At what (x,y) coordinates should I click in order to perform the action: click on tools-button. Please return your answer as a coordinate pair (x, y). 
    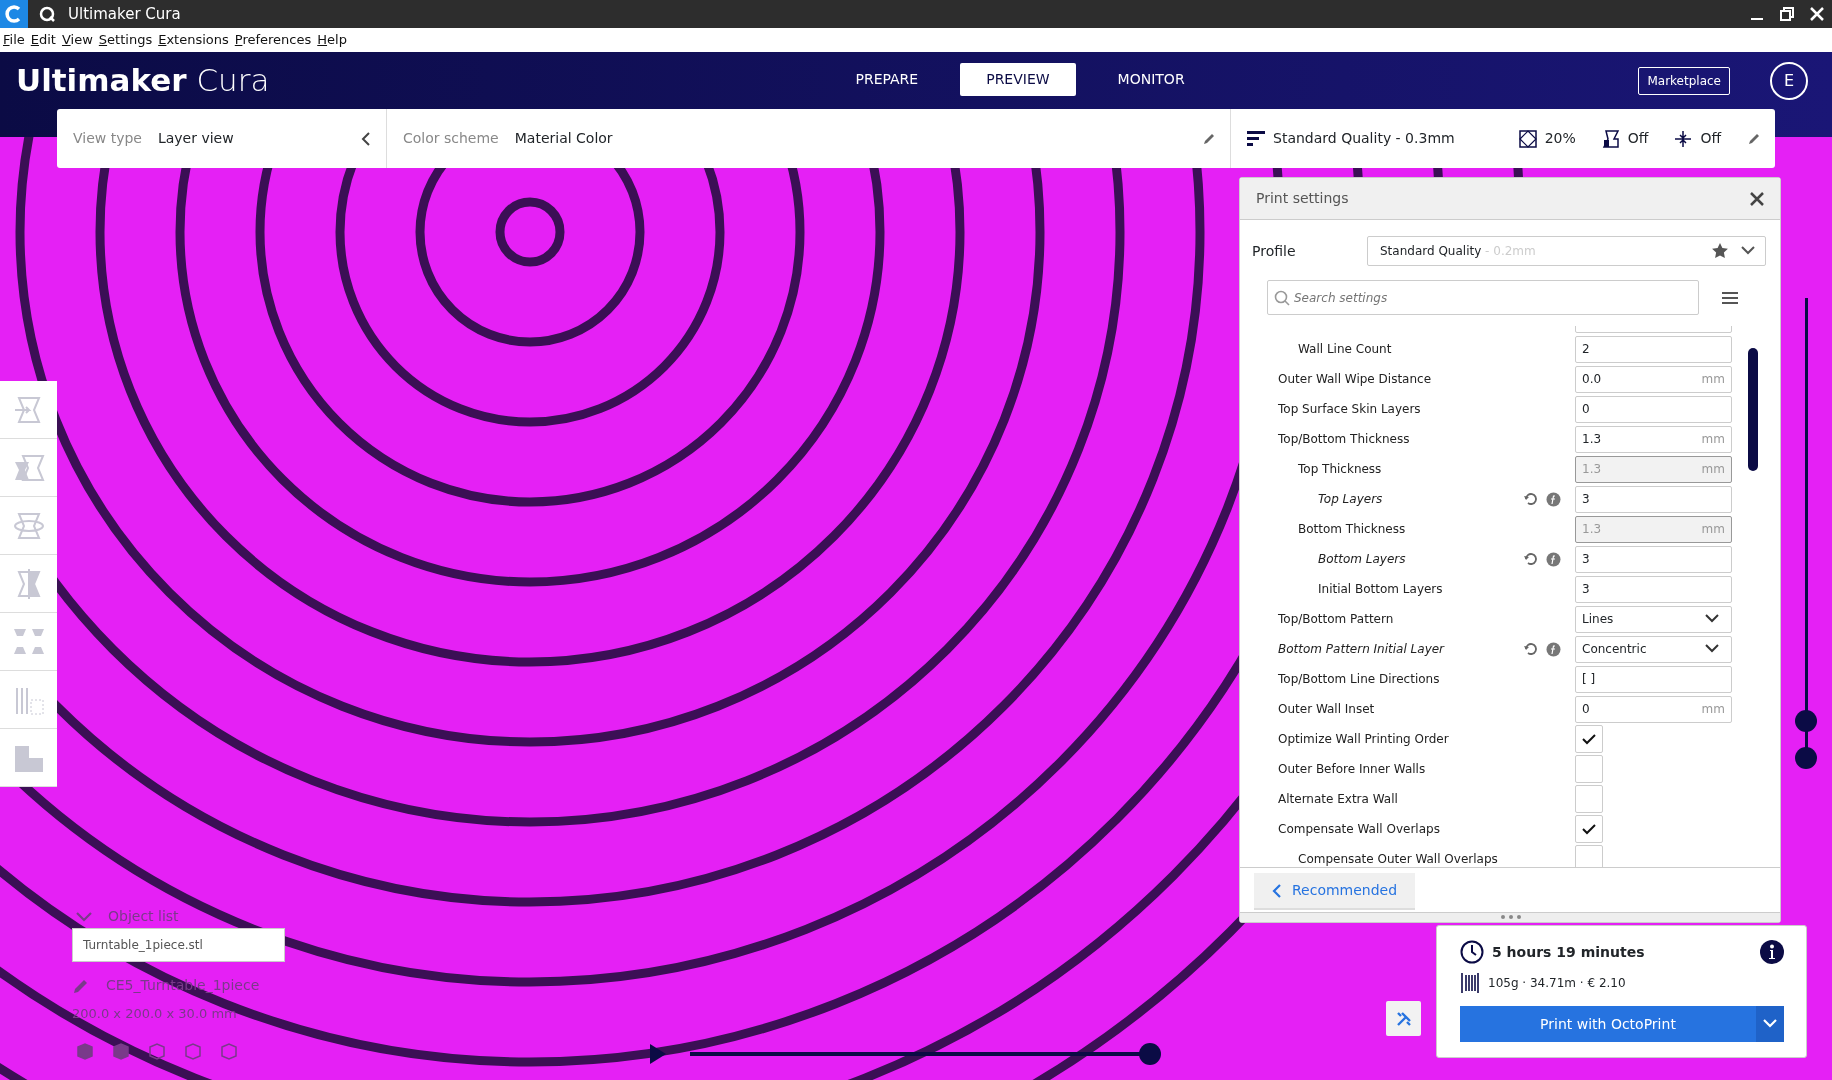
    Looking at the image, I should click on (1403, 1018).